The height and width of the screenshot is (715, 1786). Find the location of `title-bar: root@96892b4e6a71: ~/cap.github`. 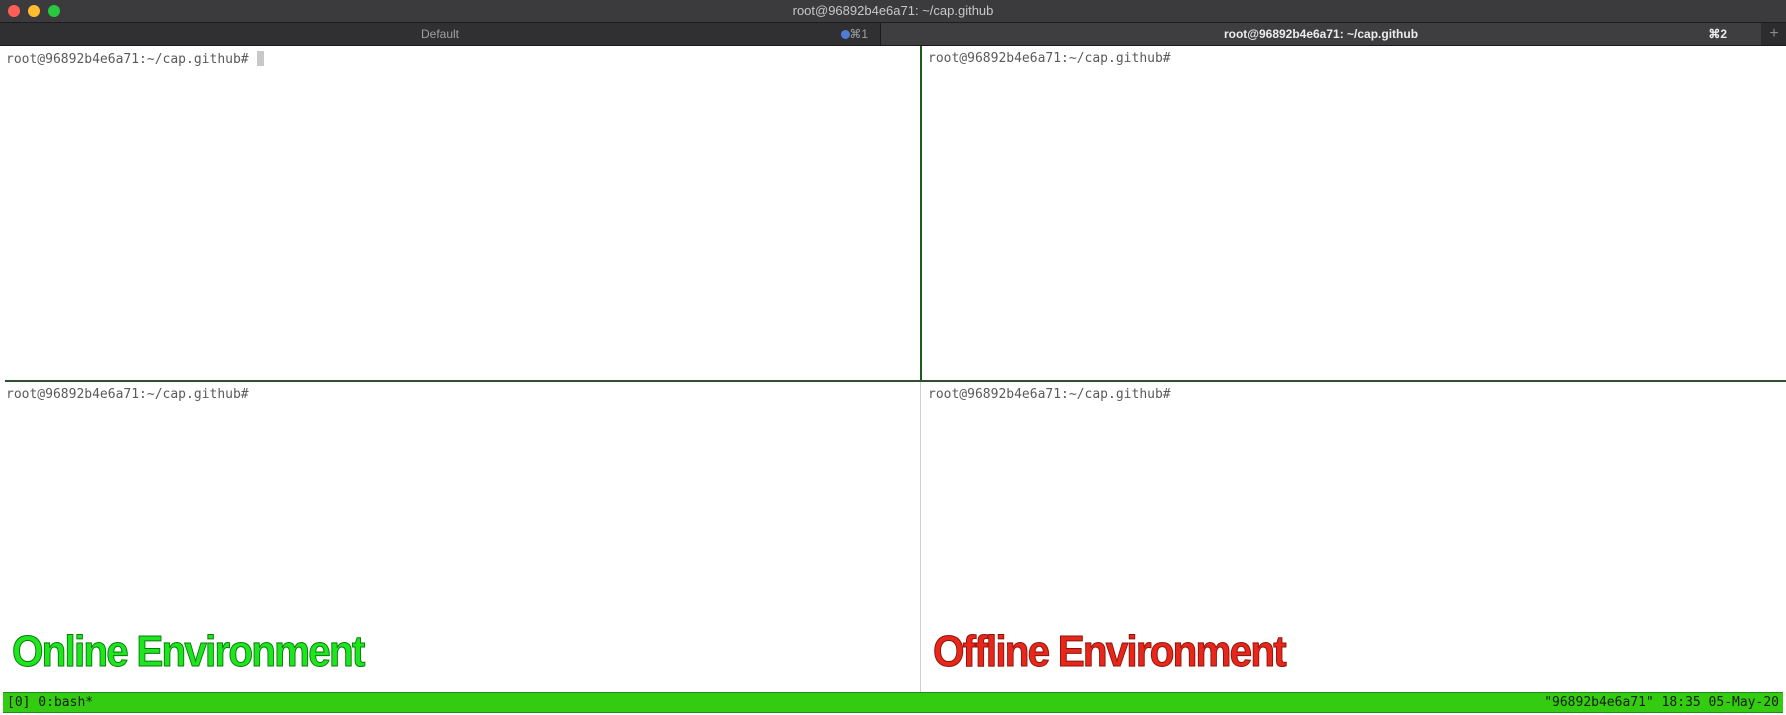

title-bar: root@96892b4e6a71: ~/cap.github is located at coordinates (893, 11).